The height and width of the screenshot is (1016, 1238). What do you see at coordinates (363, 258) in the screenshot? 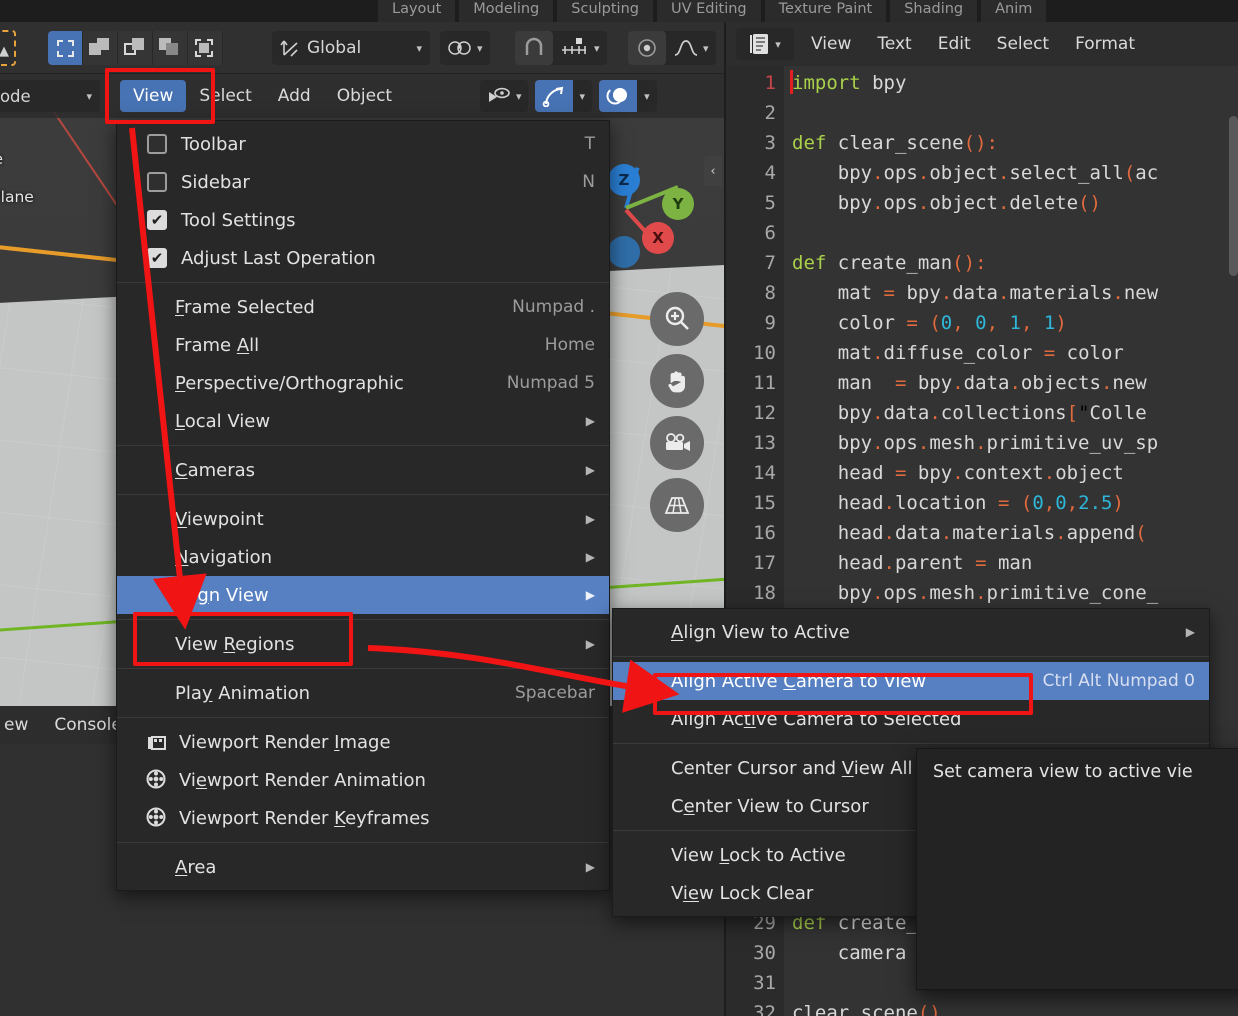
I see `menu-item-adjust-last-operation: ✔ Adjust Last Operation` at bounding box center [363, 258].